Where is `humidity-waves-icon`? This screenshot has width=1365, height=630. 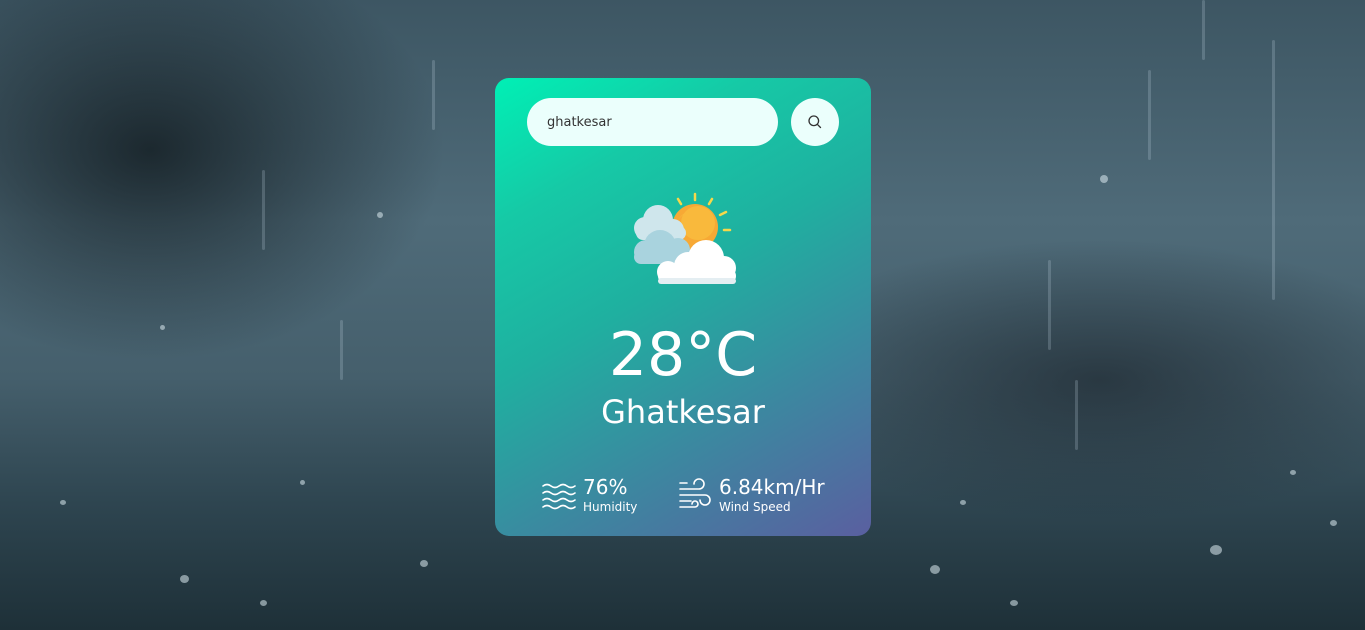
humidity-waves-icon is located at coordinates (559, 496).